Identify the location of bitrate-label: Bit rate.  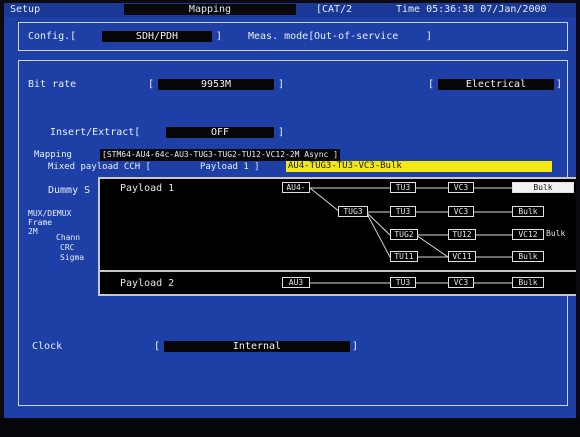
(52, 84).